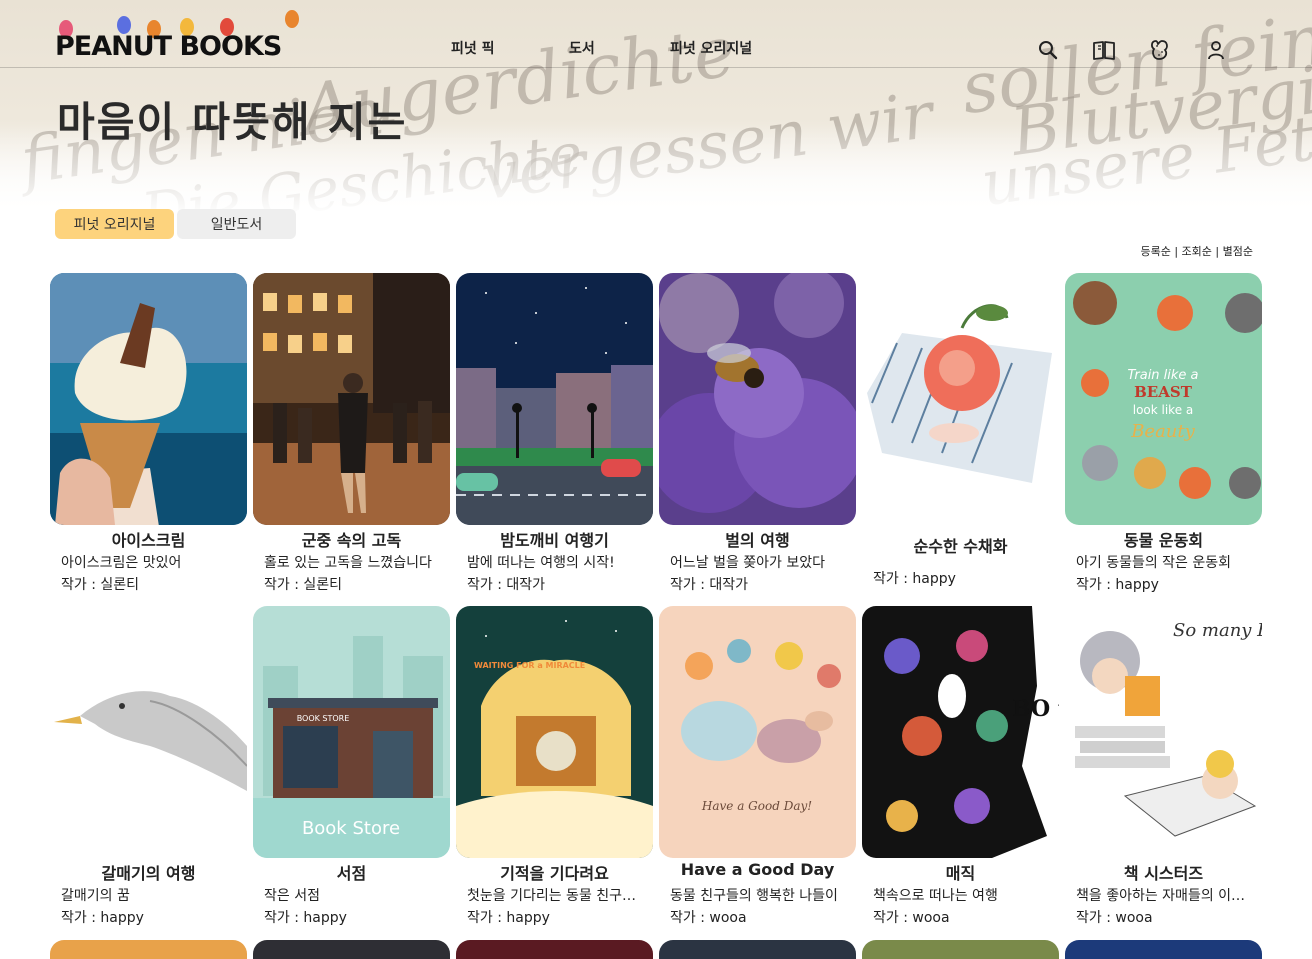  Describe the element at coordinates (582, 48) in the screenshot. I see `nav-books: 도서` at that location.